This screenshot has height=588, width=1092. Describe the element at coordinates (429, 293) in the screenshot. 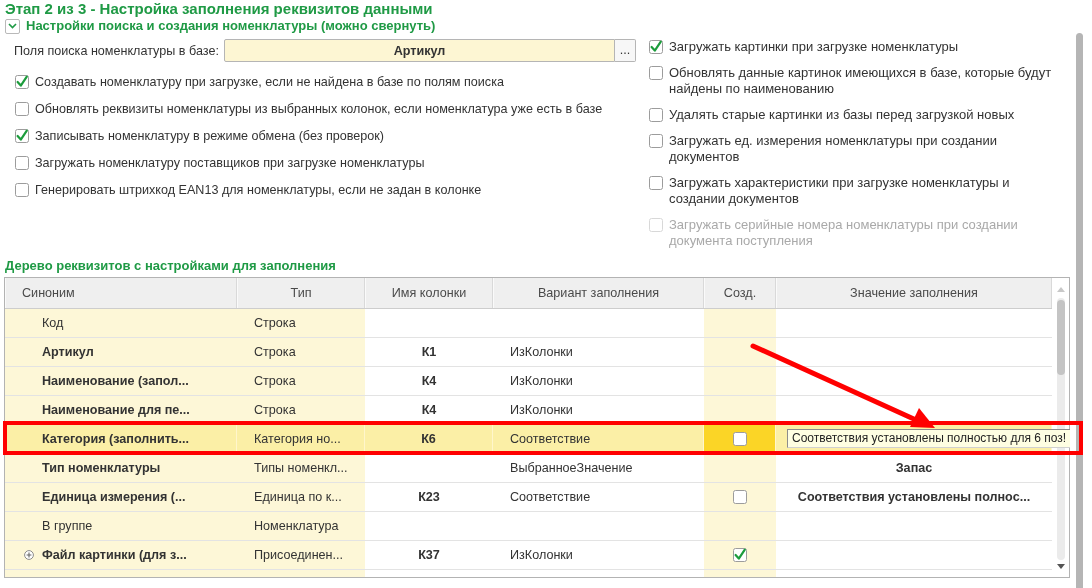

I see `column-header: Имя колонки` at that location.